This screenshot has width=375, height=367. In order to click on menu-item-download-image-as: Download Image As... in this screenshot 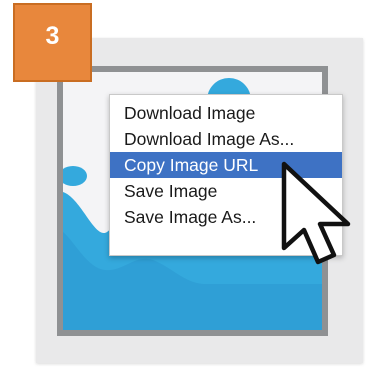, I will do `click(226, 139)`.